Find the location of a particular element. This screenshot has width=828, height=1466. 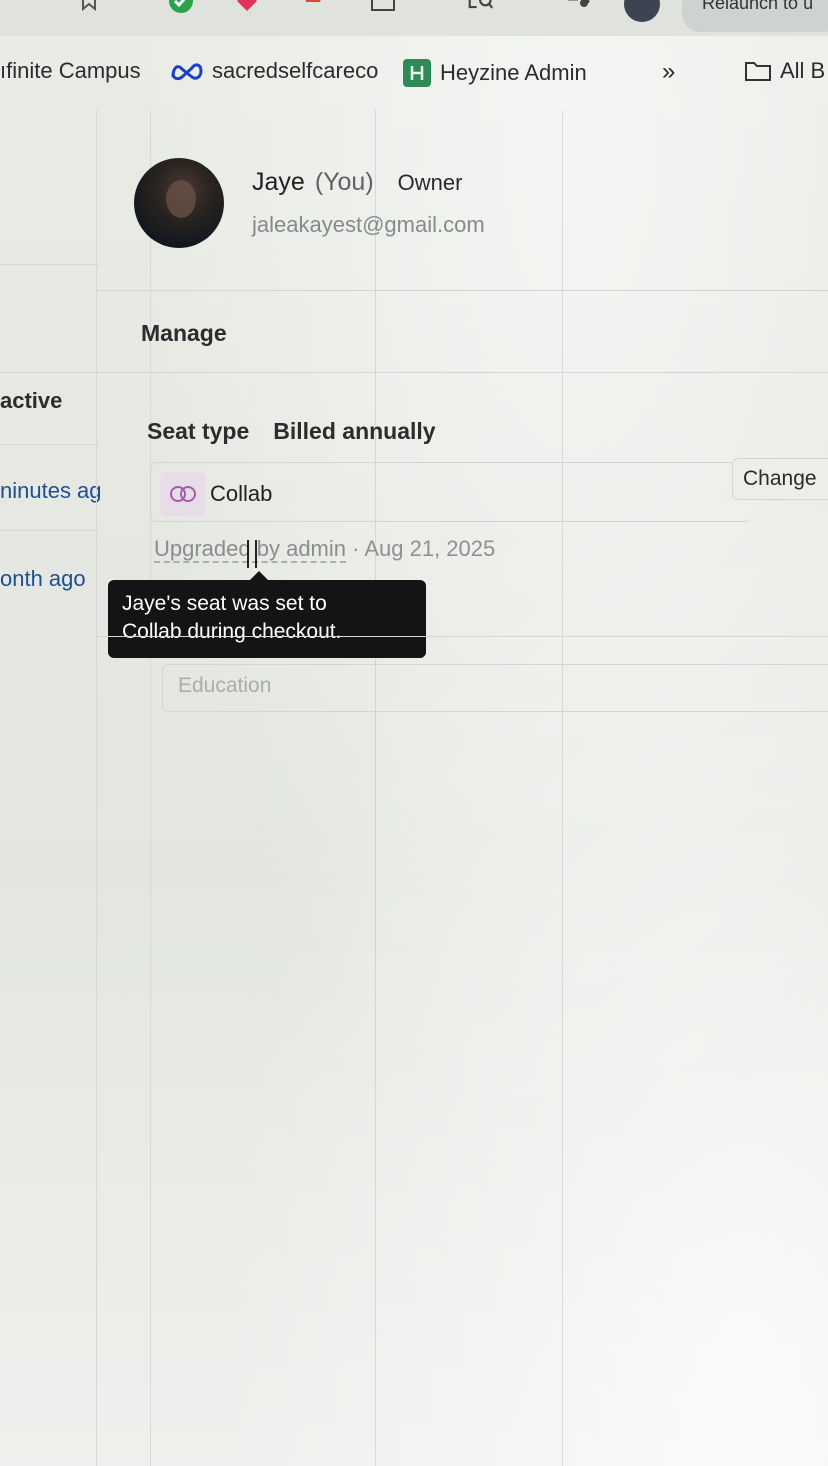

bookmark-heyzine-admin: Heyzine Admin is located at coordinates (494, 73).